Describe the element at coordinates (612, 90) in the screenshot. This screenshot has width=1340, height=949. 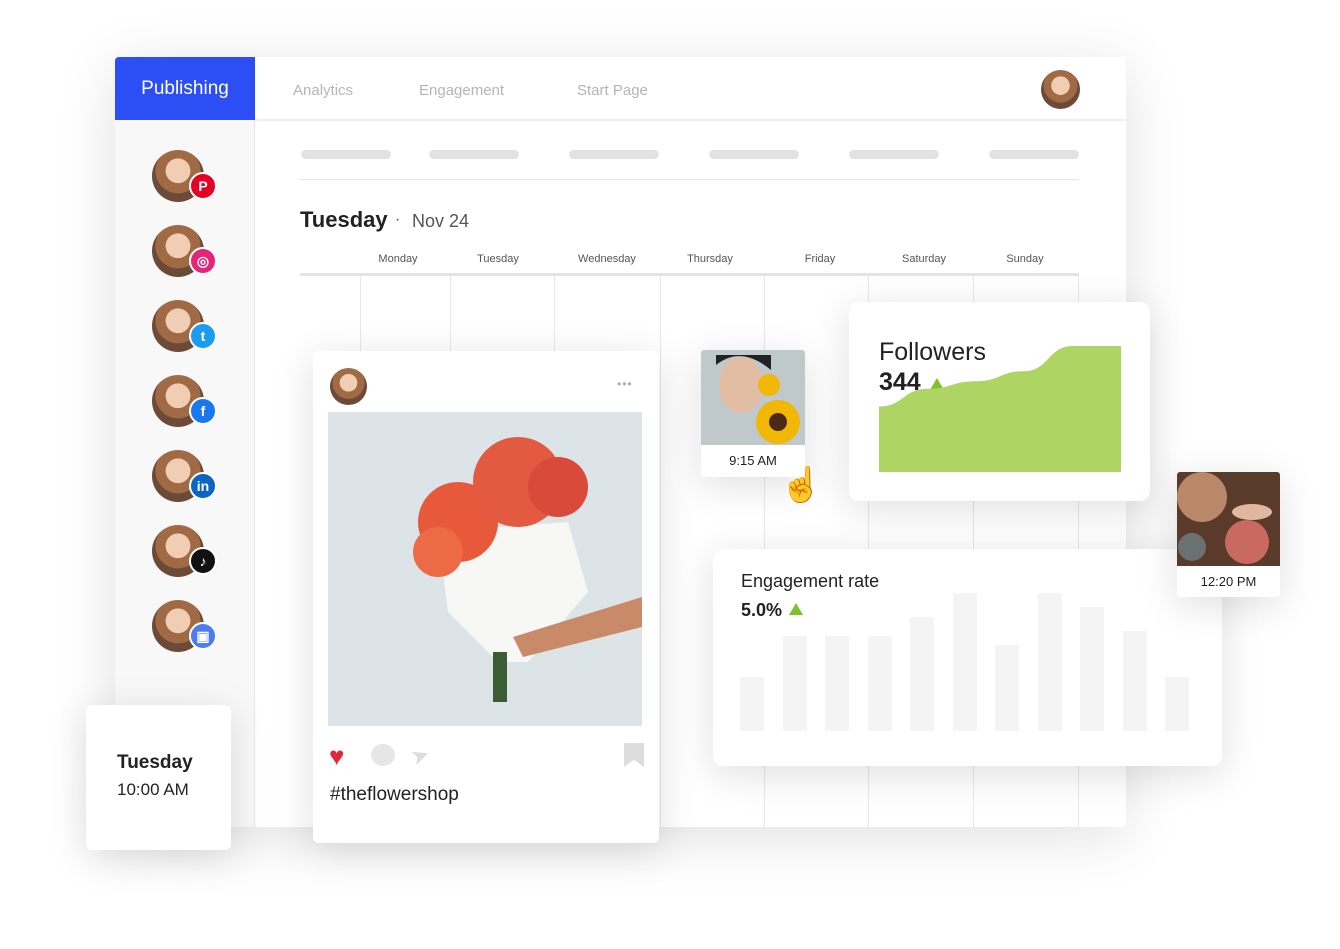
I see `tab-start-page: Start Page` at that location.